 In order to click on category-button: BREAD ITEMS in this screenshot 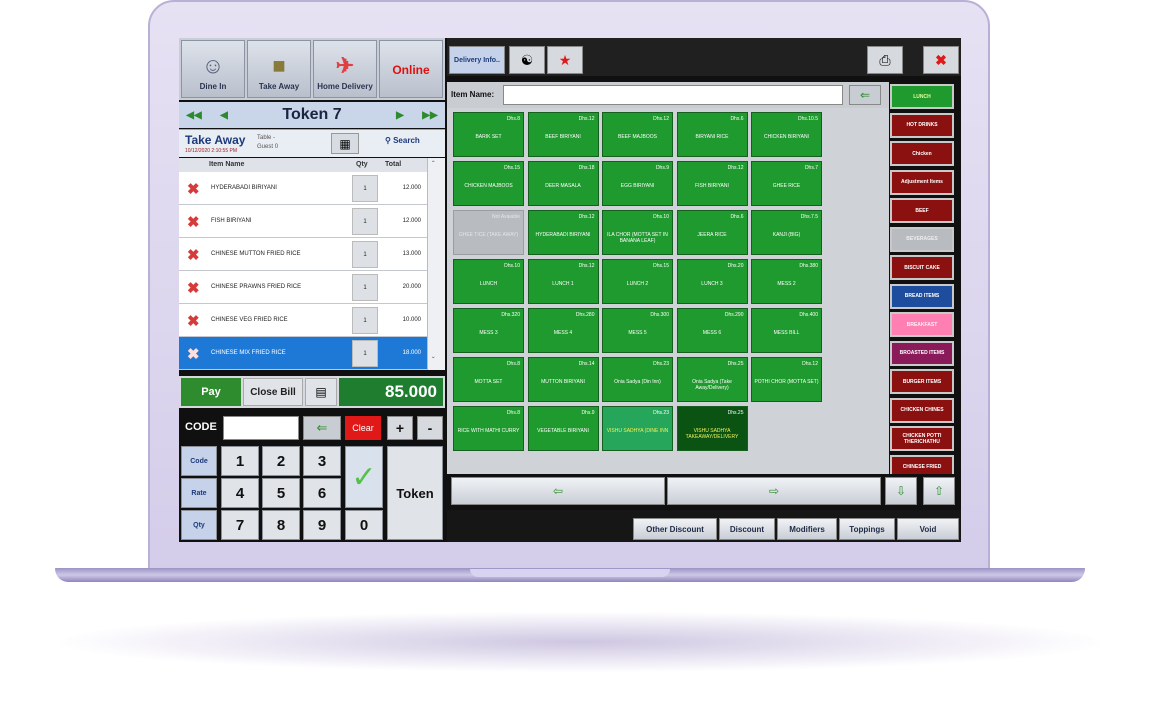, I will do `click(922, 296)`.